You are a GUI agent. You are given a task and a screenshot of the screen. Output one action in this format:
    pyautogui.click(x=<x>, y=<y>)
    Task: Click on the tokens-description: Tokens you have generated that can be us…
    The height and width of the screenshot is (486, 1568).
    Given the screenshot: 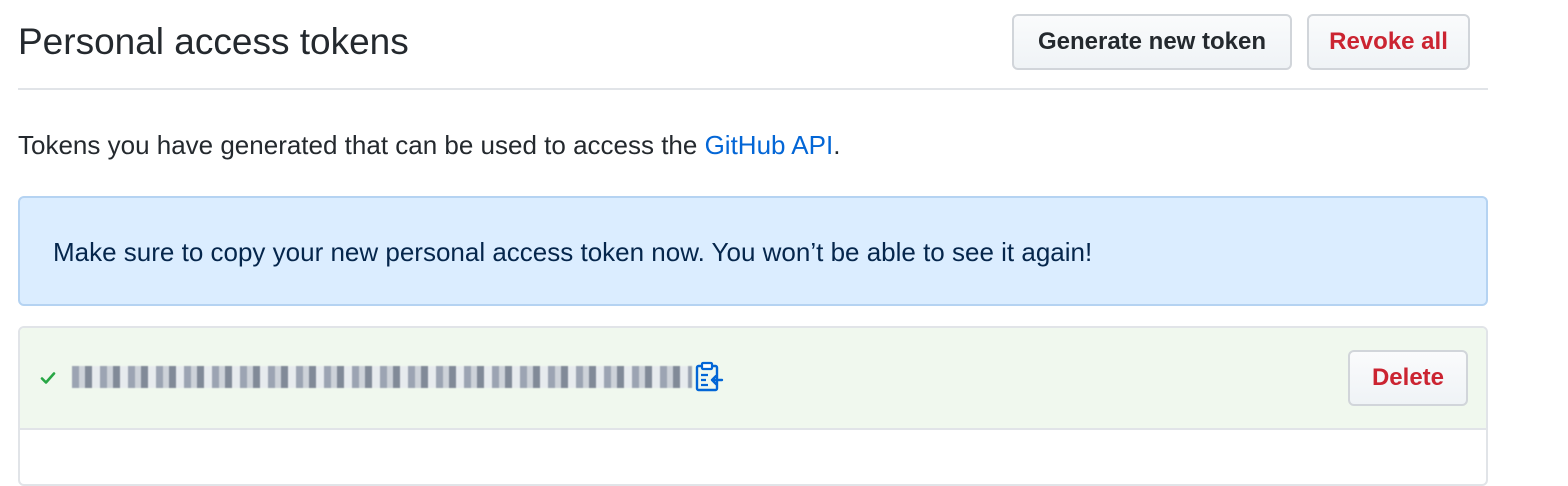 What is the action you would take?
    pyautogui.click(x=429, y=145)
    